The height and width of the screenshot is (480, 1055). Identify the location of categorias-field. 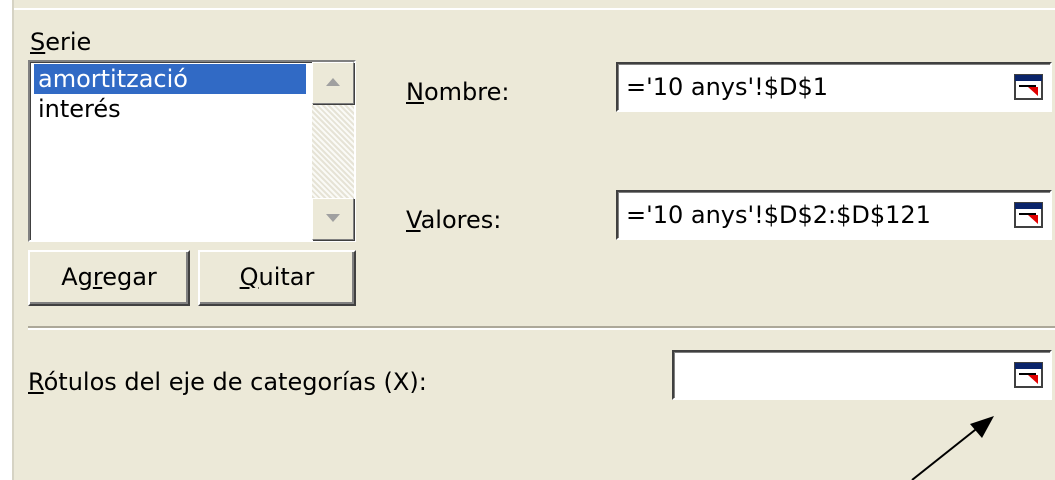
(862, 375).